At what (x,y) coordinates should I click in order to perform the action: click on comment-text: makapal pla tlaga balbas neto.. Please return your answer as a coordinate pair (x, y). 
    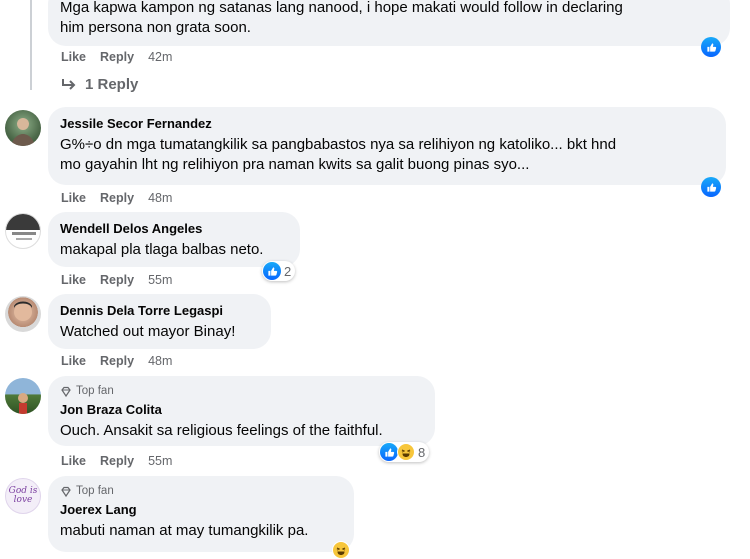
    Looking at the image, I should click on (162, 249).